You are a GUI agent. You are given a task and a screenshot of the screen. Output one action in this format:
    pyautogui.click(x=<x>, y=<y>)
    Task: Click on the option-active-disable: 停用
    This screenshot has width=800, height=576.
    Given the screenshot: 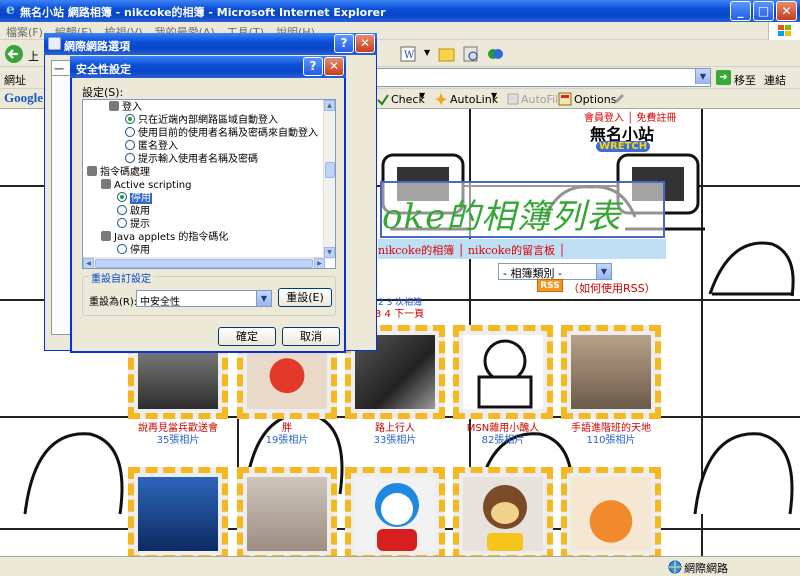 What is the action you would take?
    pyautogui.click(x=134, y=198)
    